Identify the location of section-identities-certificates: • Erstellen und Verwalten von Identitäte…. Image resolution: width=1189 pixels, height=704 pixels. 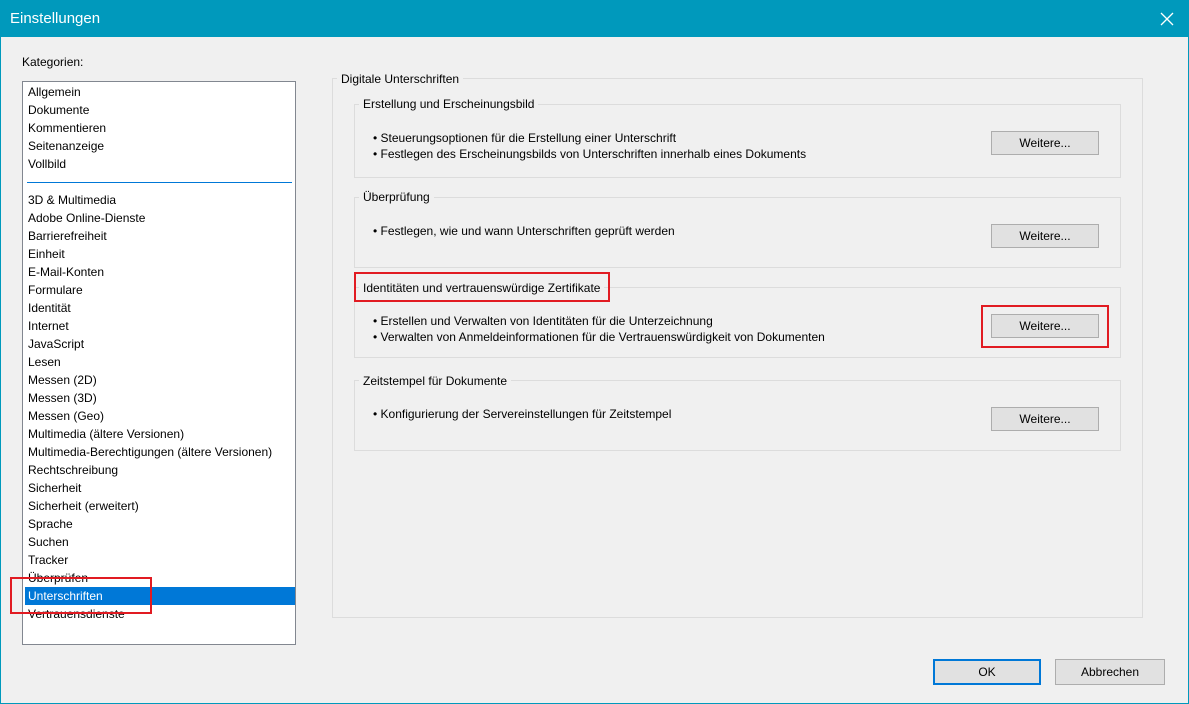
(737, 322).